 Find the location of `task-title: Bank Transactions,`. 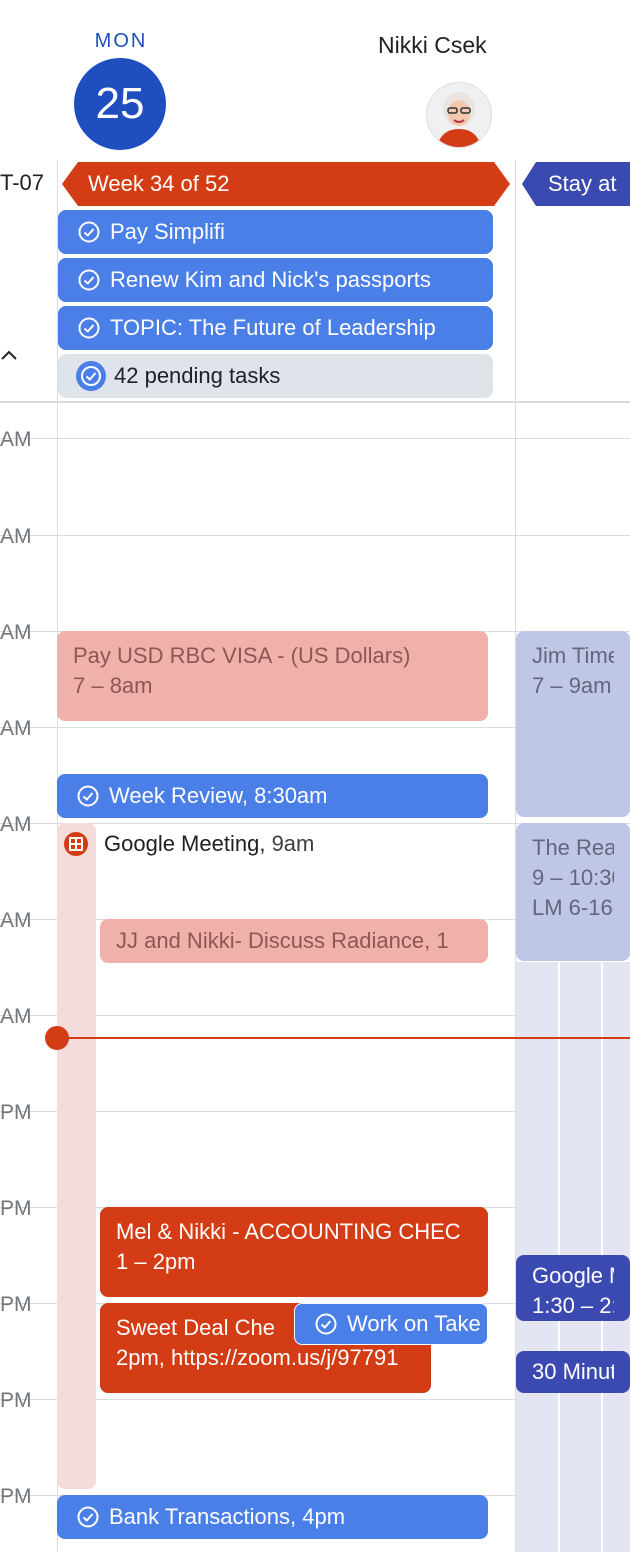

task-title: Bank Transactions, is located at coordinates (203, 1516).